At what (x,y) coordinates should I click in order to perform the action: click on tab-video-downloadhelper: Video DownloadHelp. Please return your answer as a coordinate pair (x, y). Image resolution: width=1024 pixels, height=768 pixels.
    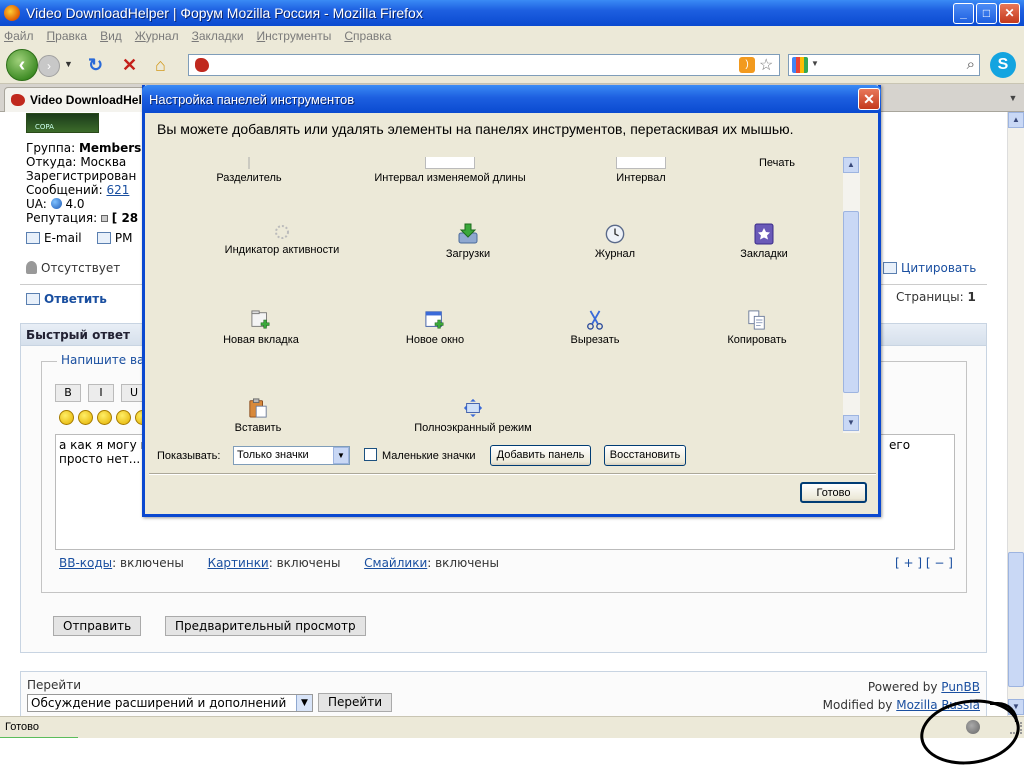
    Looking at the image, I should click on (79, 99).